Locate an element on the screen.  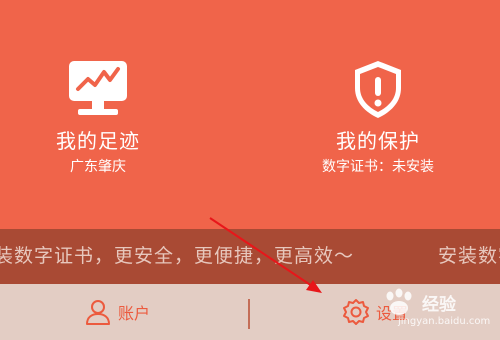
my-footprint-title: 我的足迹 is located at coordinates (98, 141).